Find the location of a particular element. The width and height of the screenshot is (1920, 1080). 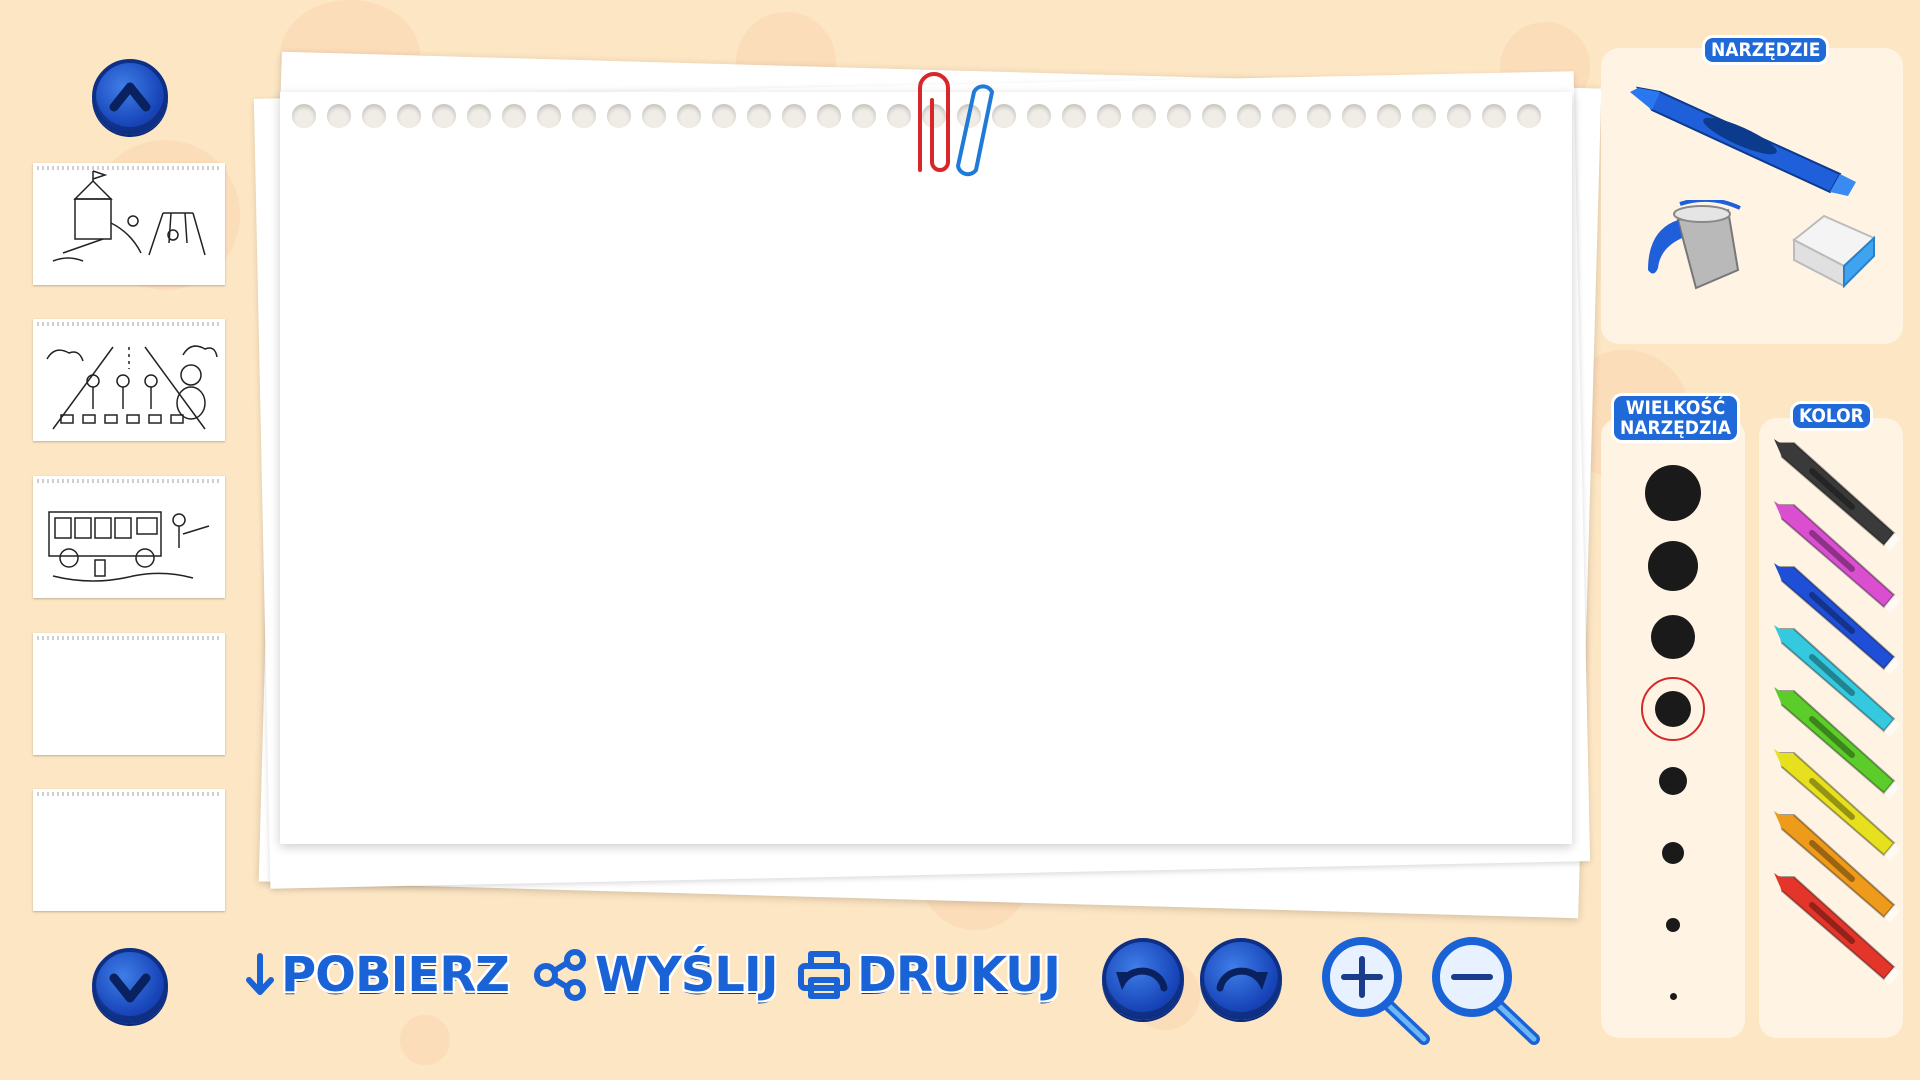

redo-button is located at coordinates (1241, 979).